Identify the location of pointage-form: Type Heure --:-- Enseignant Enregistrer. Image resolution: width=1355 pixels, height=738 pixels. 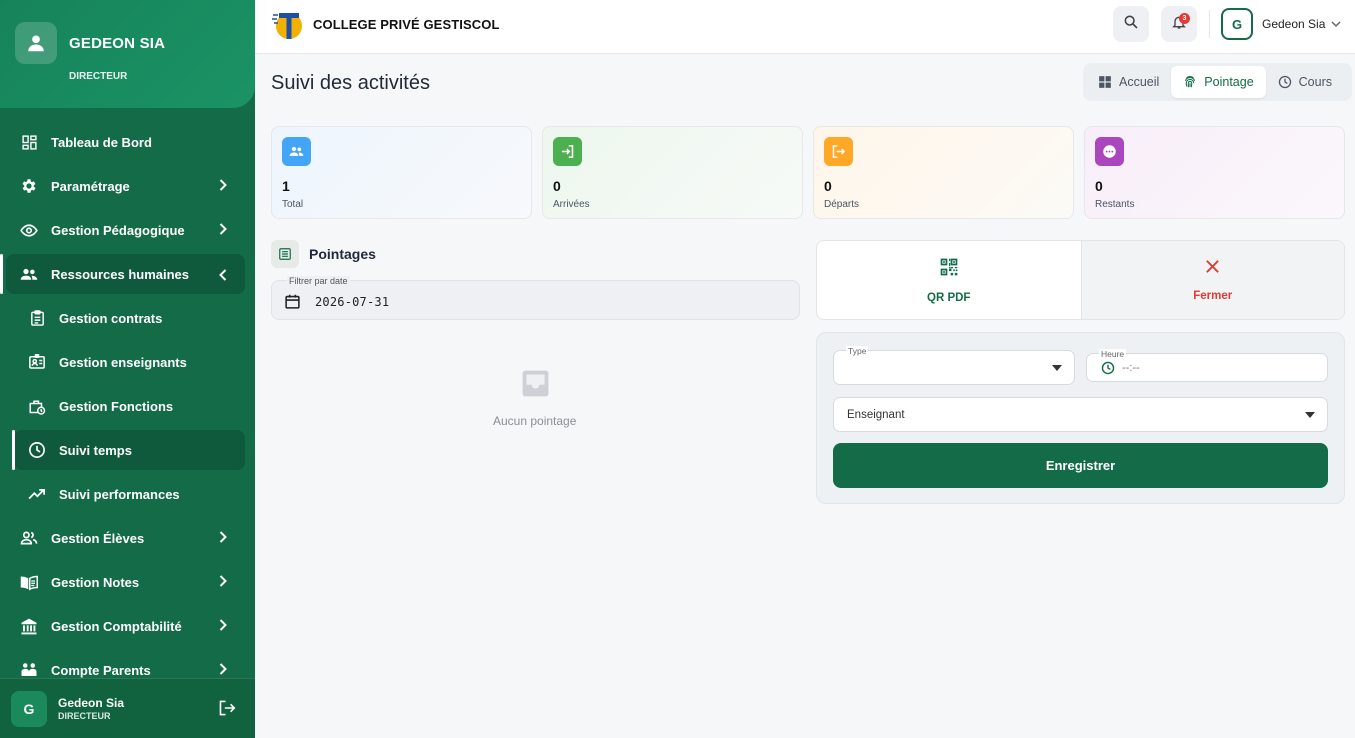
(1080, 418).